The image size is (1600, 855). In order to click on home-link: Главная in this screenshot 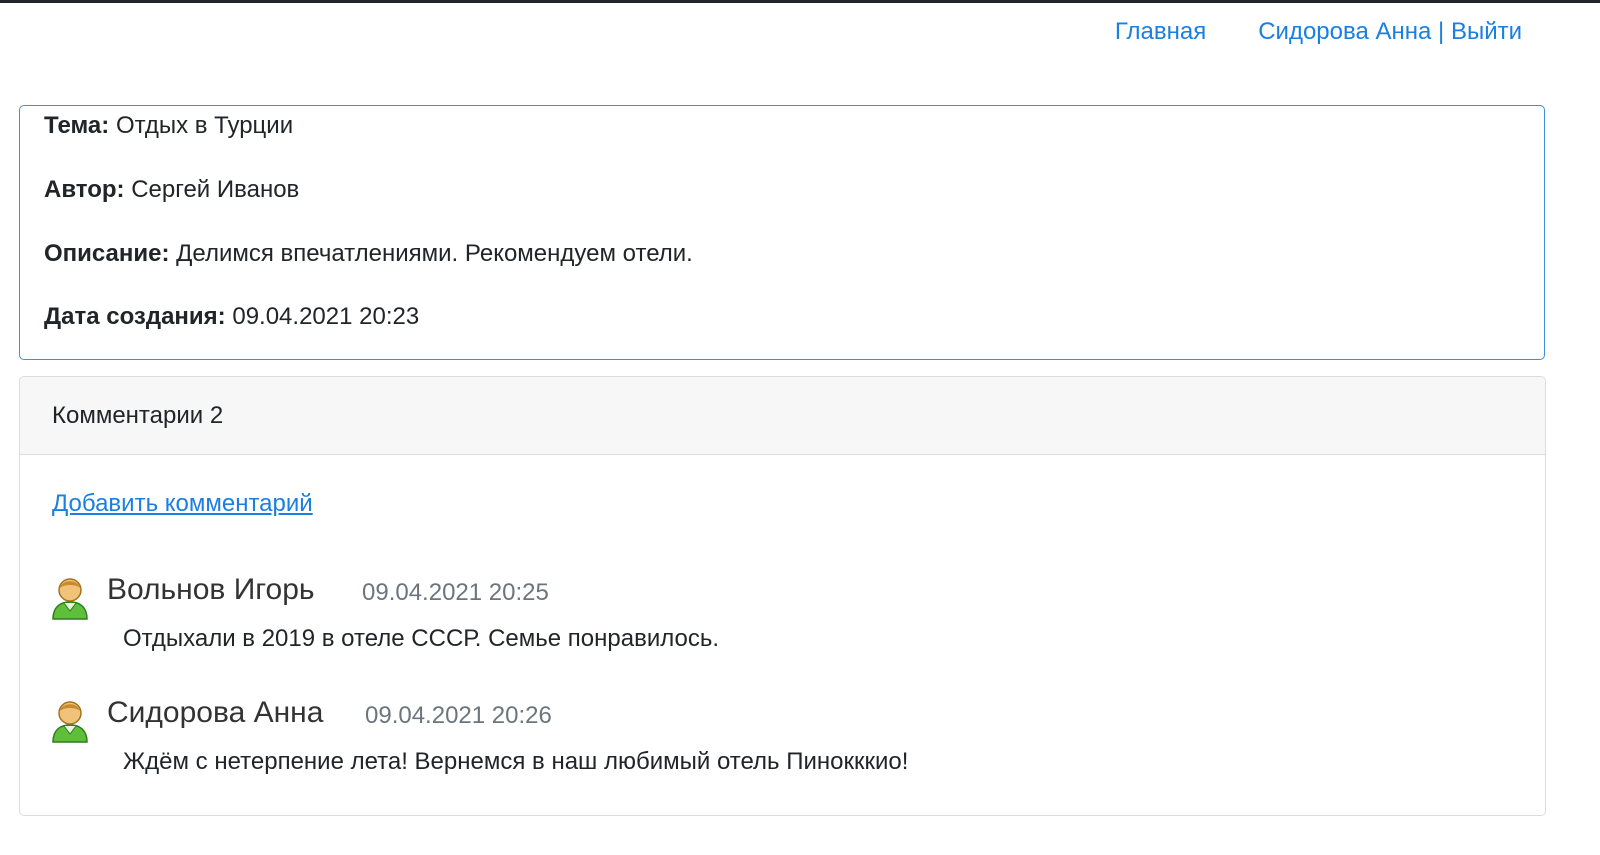, I will do `click(1160, 32)`.